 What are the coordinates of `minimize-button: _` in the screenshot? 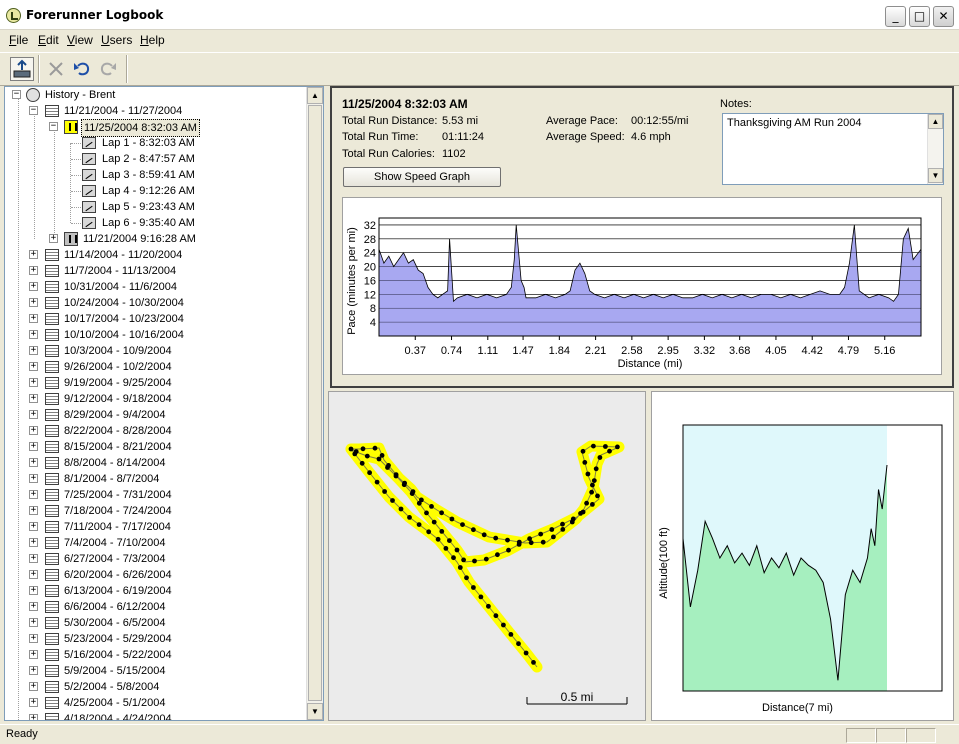 It's located at (895, 16).